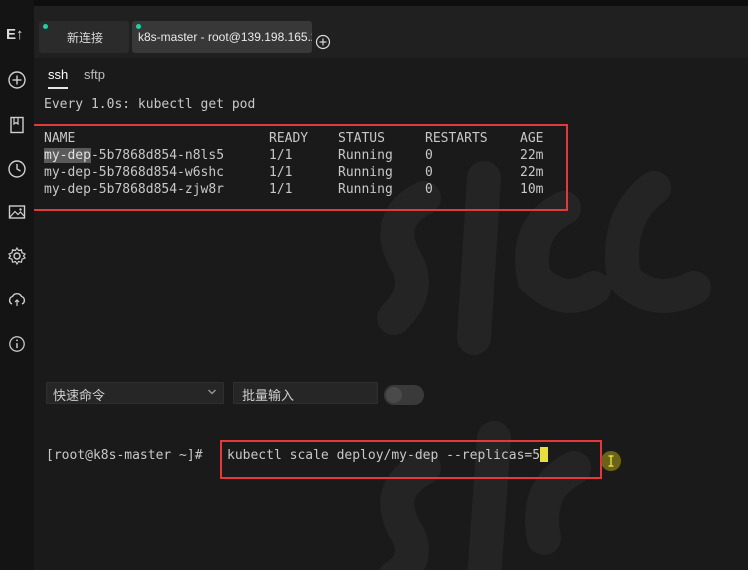  I want to click on tab-label: 新连接, so click(85, 37).